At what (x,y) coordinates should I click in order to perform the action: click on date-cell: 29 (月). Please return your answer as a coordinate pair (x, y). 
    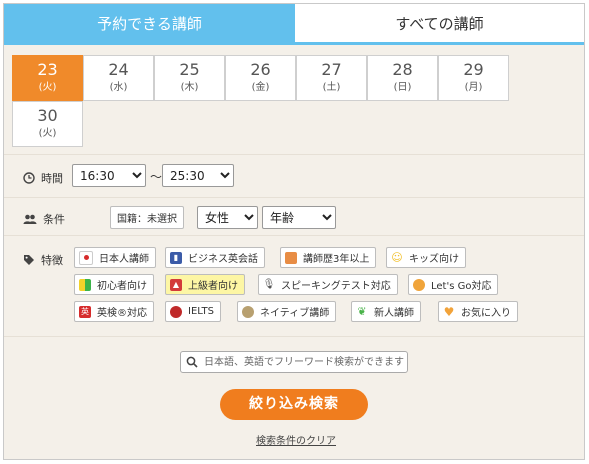
    Looking at the image, I should click on (473, 78).